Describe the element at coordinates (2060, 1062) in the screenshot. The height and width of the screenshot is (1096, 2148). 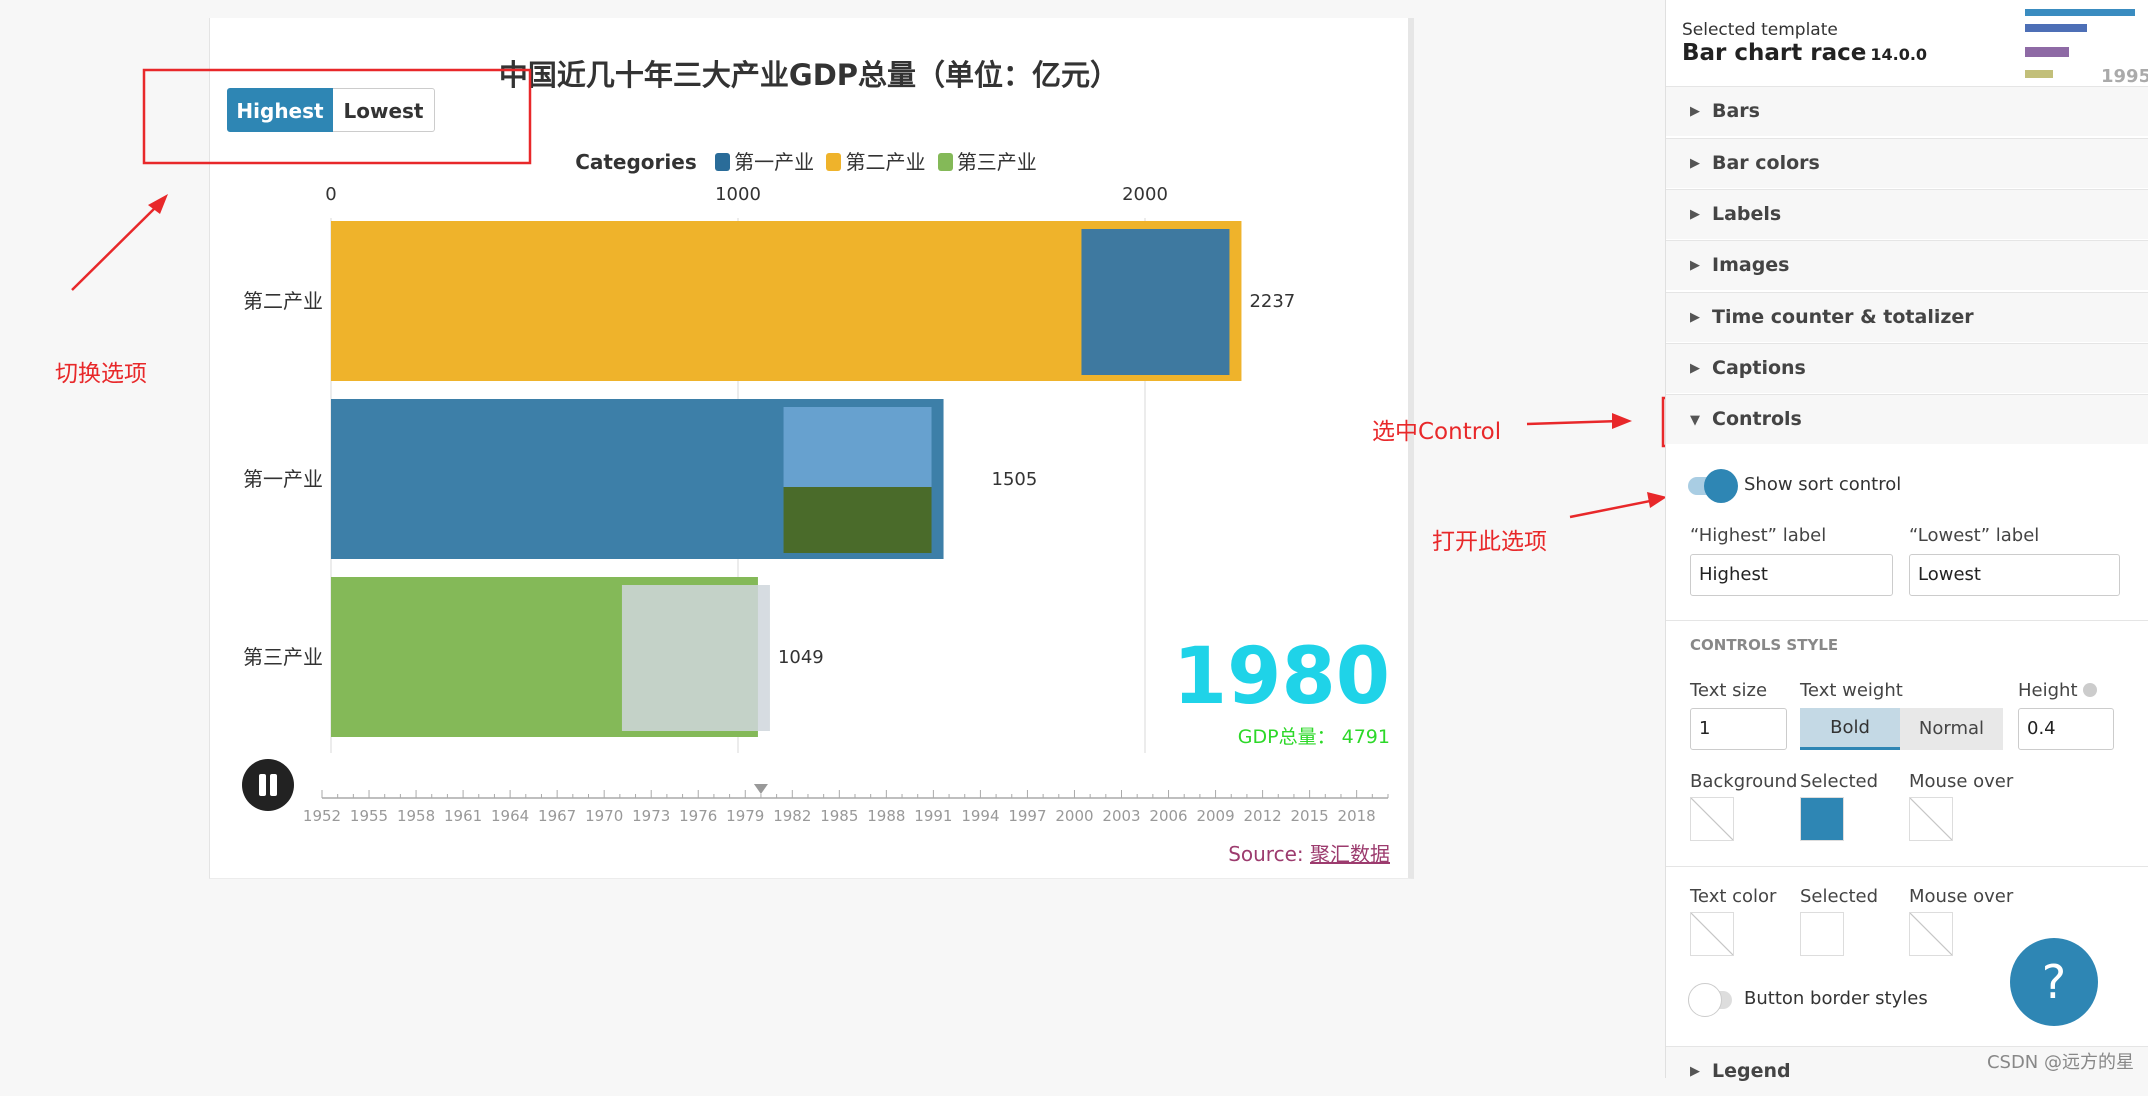
I see `watermark: CSDN @远方的星` at that location.